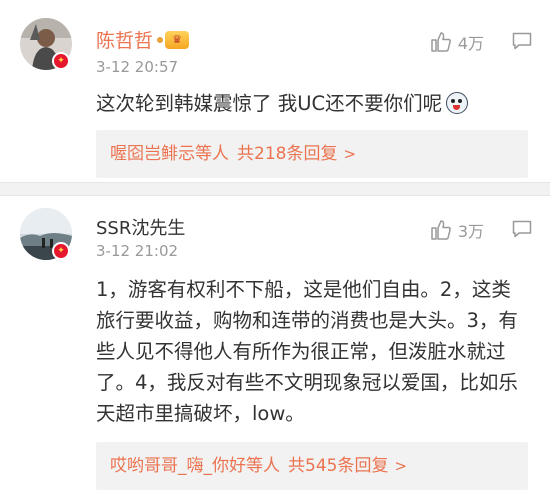 The width and height of the screenshot is (550, 501). I want to click on like-button: 3万, so click(457, 230).